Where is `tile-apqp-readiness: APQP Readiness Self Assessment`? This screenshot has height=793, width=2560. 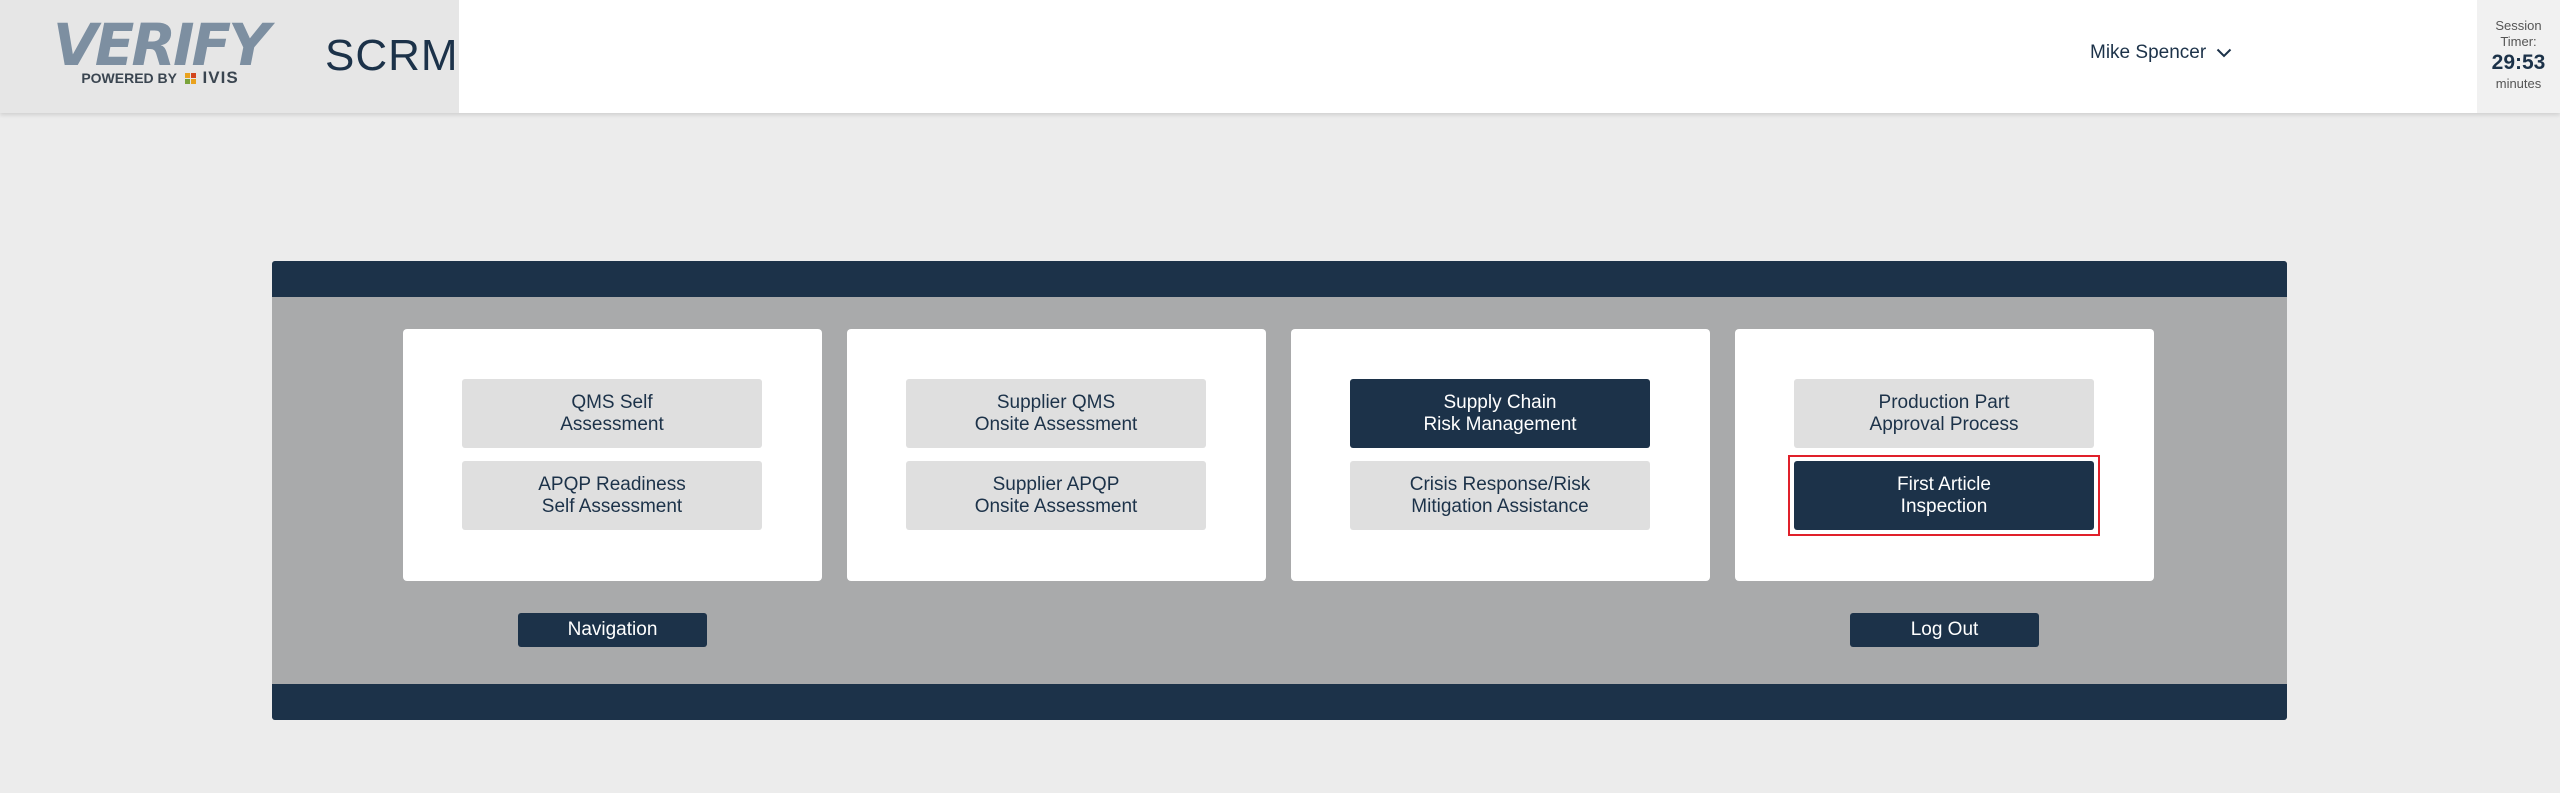
tile-apqp-readiness: APQP Readiness Self Assessment is located at coordinates (612, 495).